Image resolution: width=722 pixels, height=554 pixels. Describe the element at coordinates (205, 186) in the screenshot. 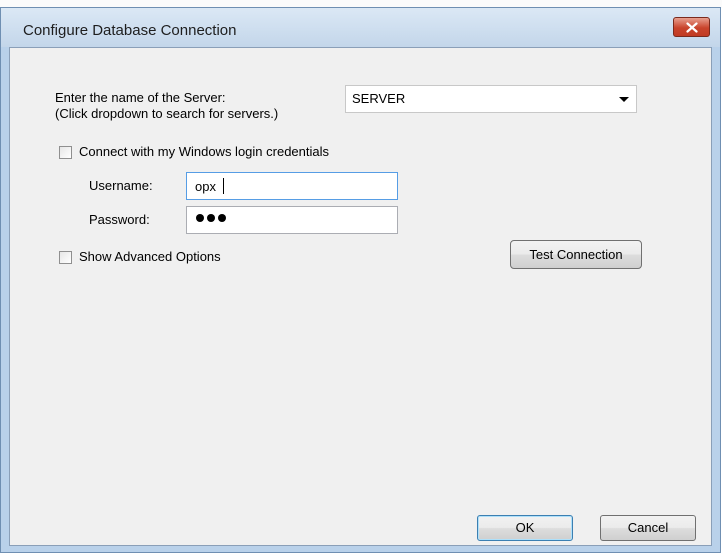

I see `username-value: opx` at that location.